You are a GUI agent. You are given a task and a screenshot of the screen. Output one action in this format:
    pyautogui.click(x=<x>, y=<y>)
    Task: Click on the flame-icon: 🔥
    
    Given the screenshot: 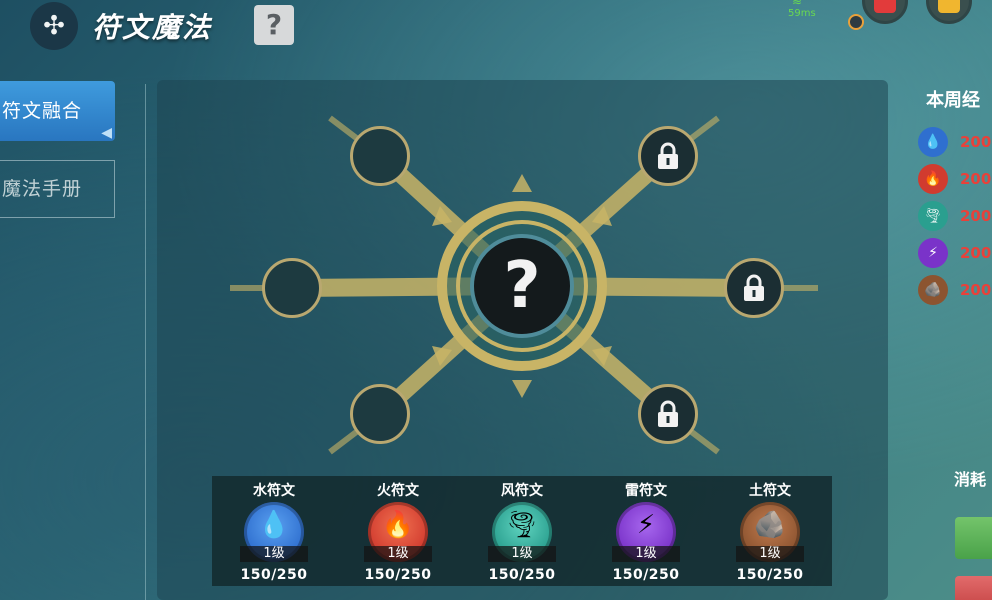 What is the action you would take?
    pyautogui.click(x=933, y=179)
    